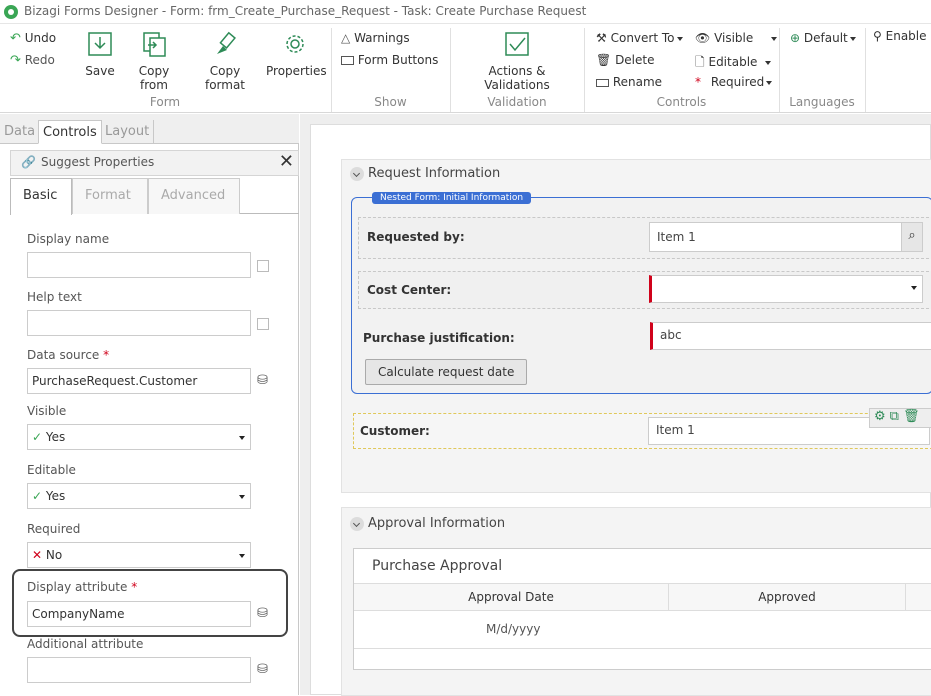 The width and height of the screenshot is (931, 696). What do you see at coordinates (51, 470) in the screenshot?
I see `editable-label: Editable` at bounding box center [51, 470].